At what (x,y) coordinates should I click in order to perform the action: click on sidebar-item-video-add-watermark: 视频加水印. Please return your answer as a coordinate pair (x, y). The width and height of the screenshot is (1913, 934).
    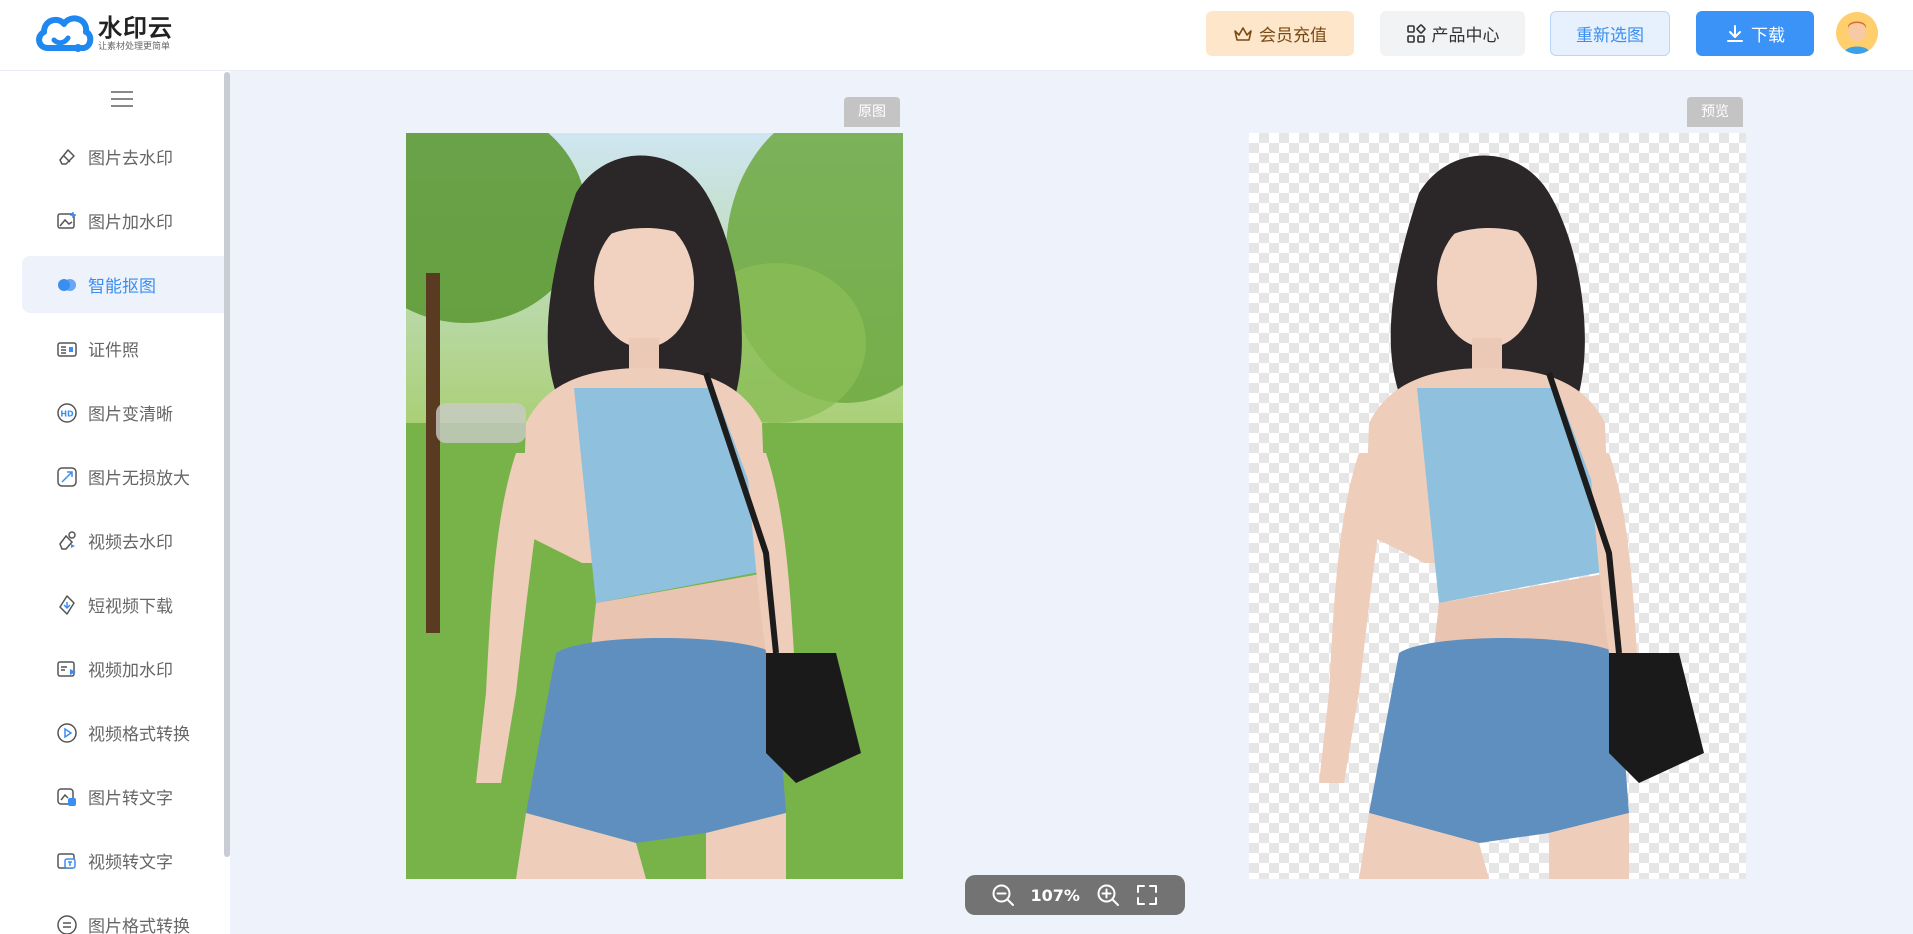
    Looking at the image, I should click on (123, 668).